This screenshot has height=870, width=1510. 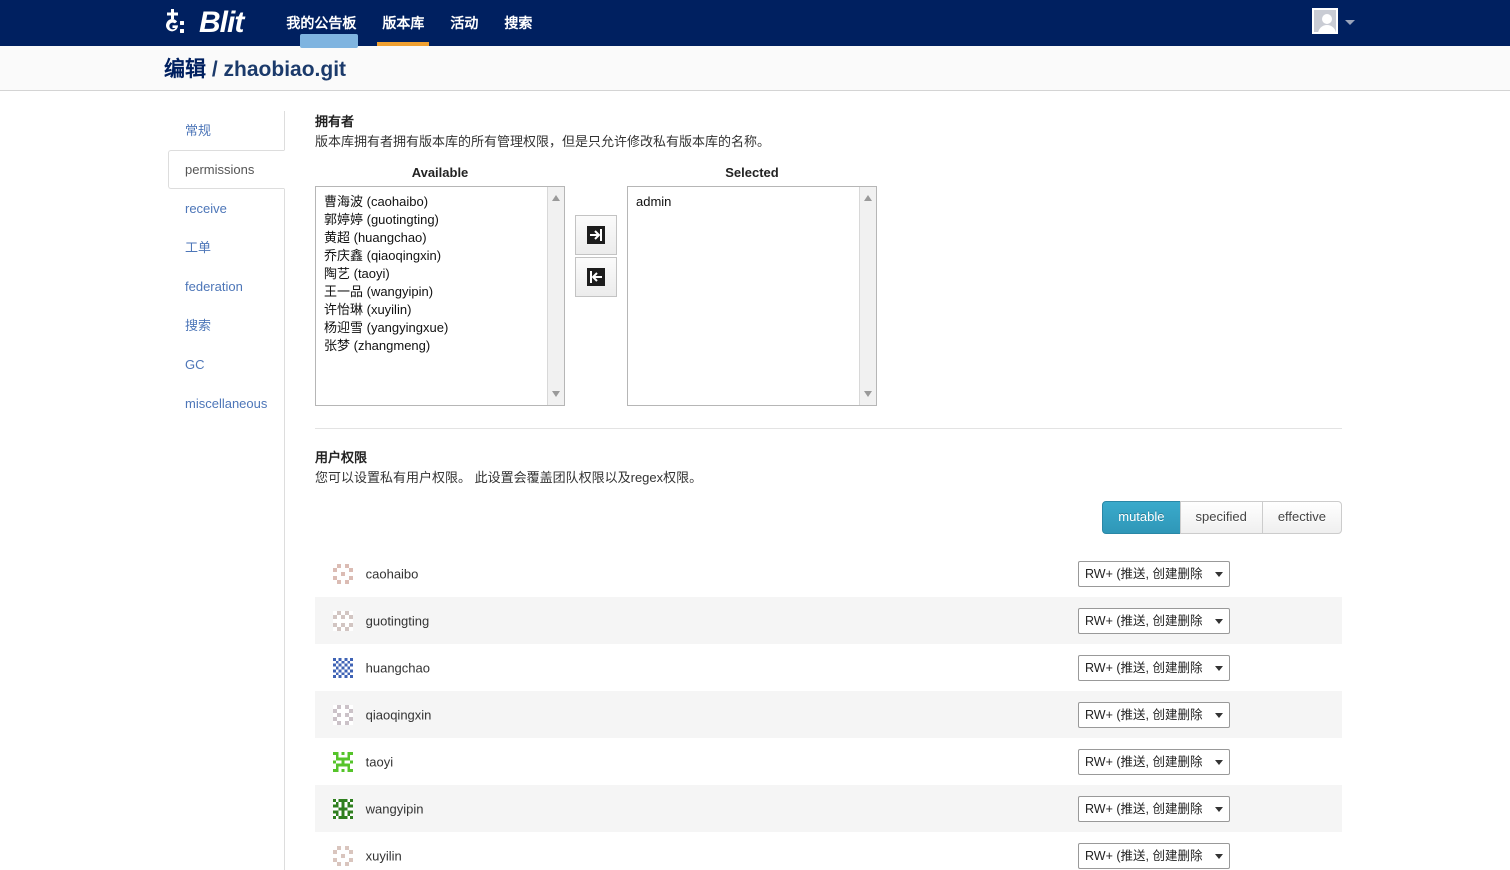 I want to click on table-row: xuyilin RW+ (推送, 创建删除, so click(x=828, y=851).